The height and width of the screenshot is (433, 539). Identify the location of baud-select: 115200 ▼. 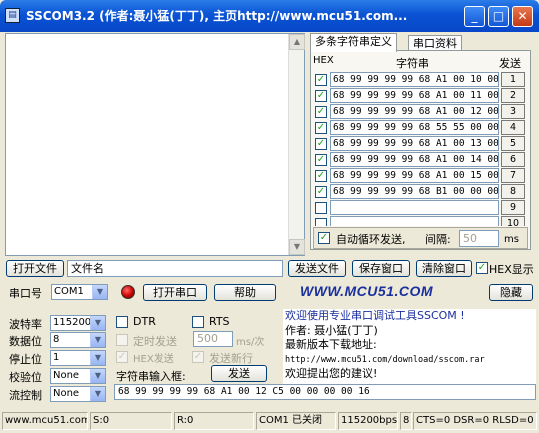
(78, 323).